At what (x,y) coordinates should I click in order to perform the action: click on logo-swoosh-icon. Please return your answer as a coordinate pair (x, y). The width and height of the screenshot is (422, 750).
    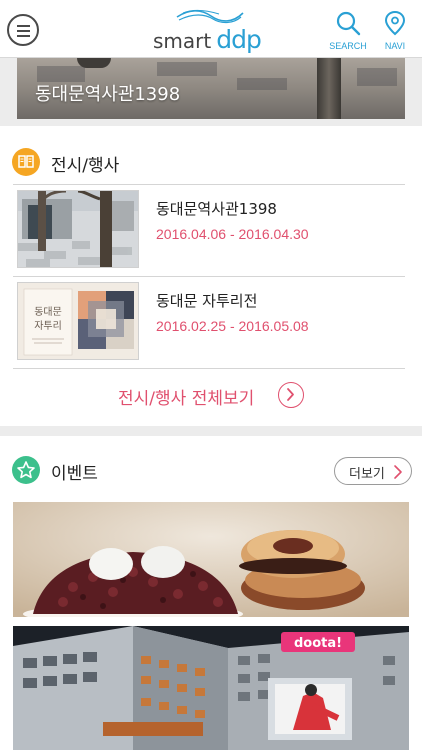
    Looking at the image, I should click on (210, 16).